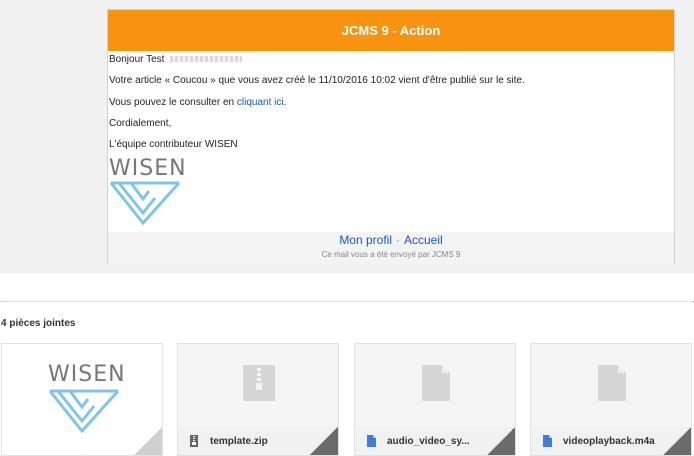  Describe the element at coordinates (347, 301) in the screenshot. I see `section-divider` at that location.